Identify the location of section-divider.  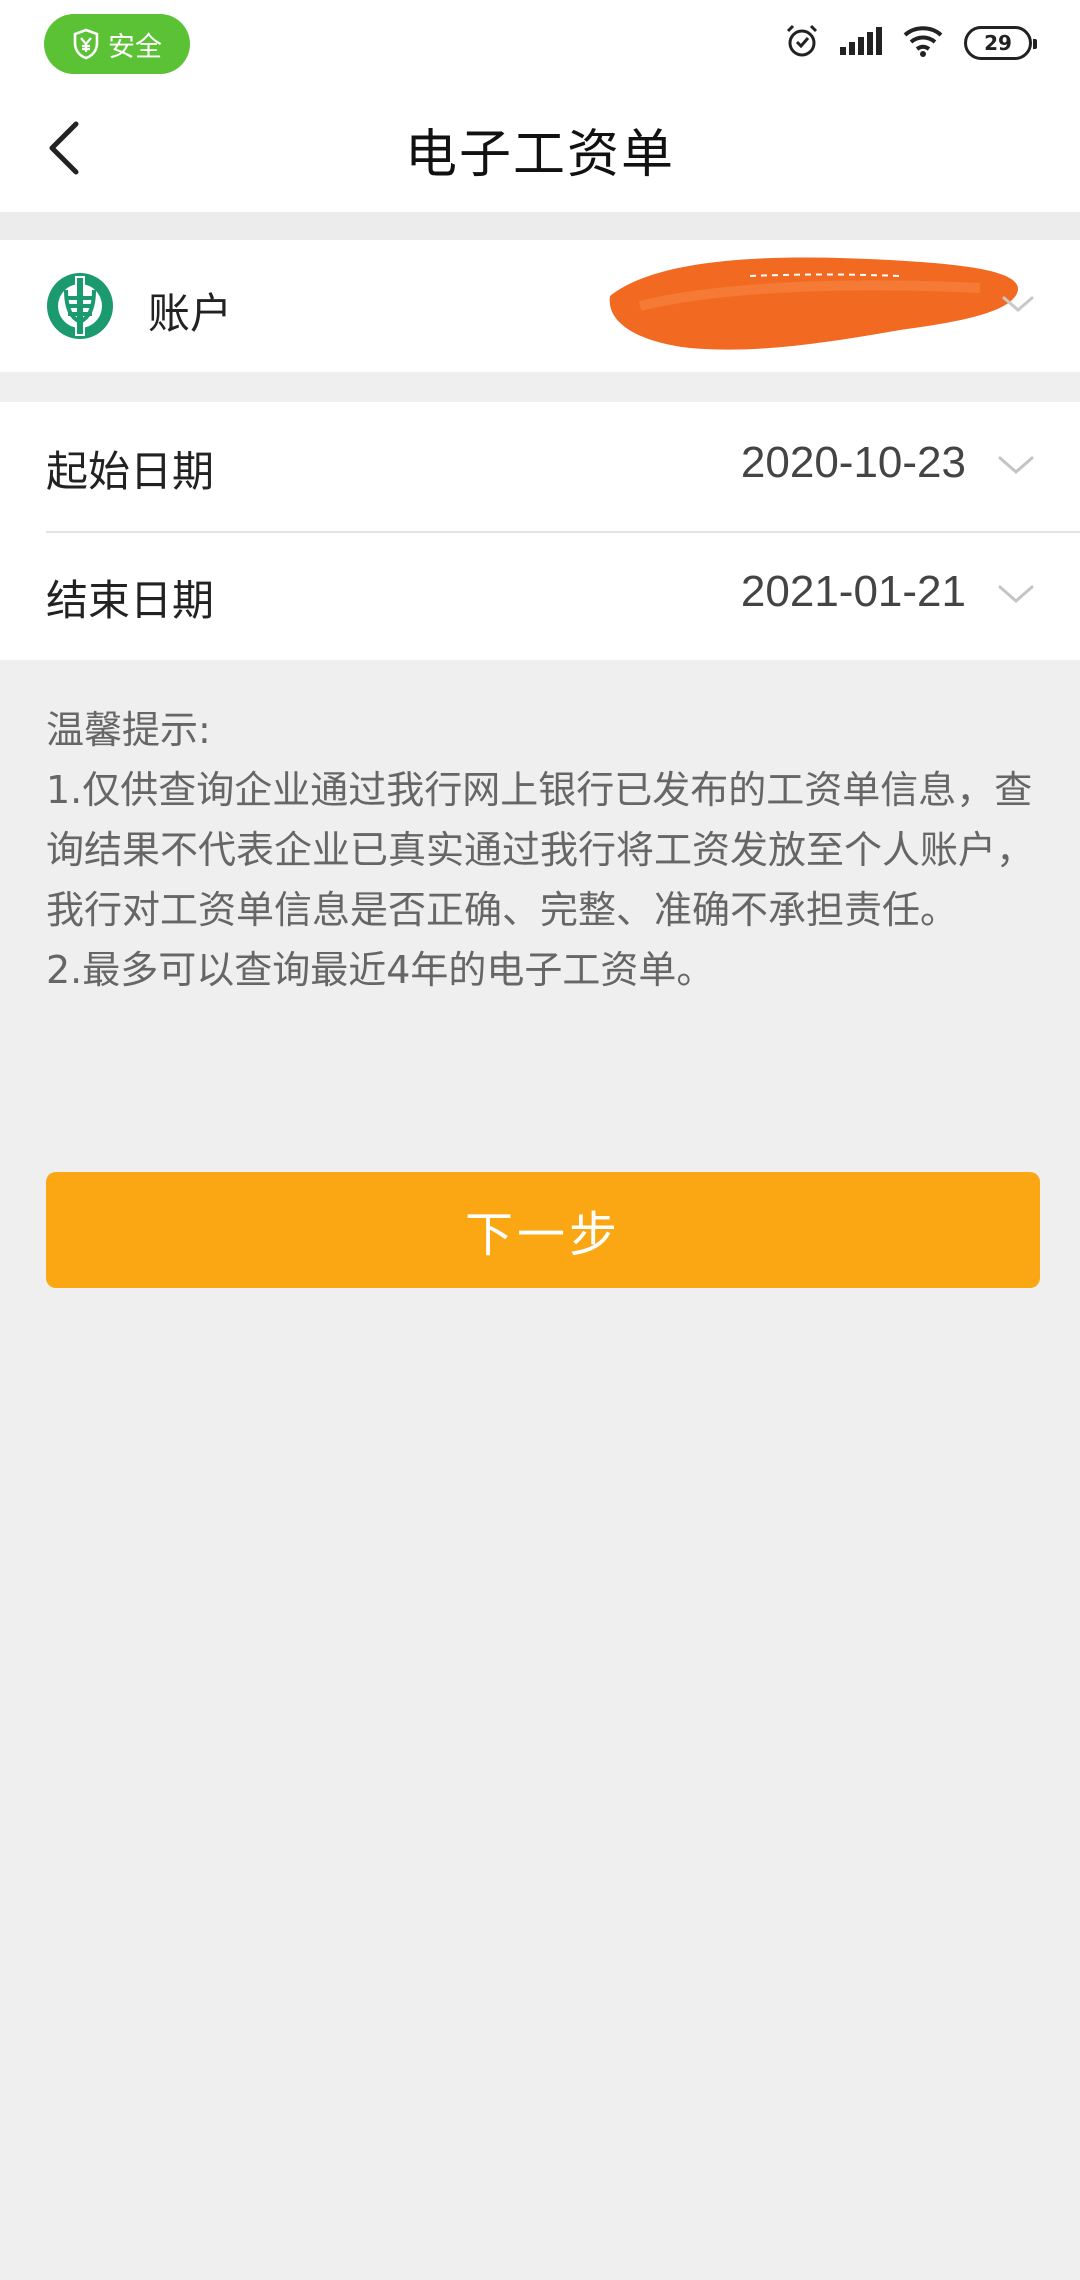
(540, 226).